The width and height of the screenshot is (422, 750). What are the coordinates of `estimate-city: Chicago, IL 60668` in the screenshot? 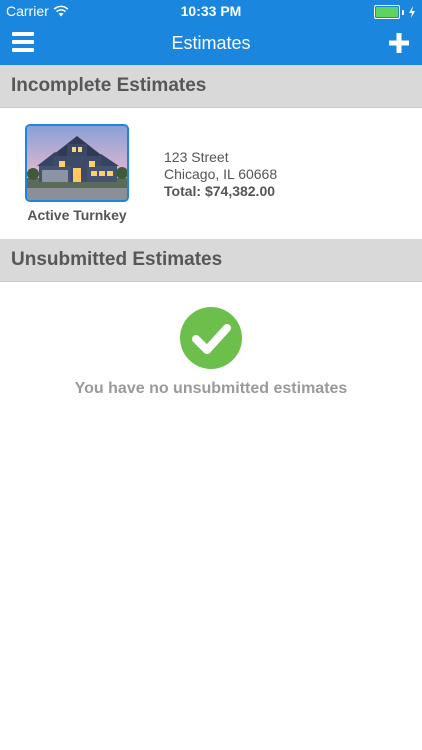 It's located at (221, 174).